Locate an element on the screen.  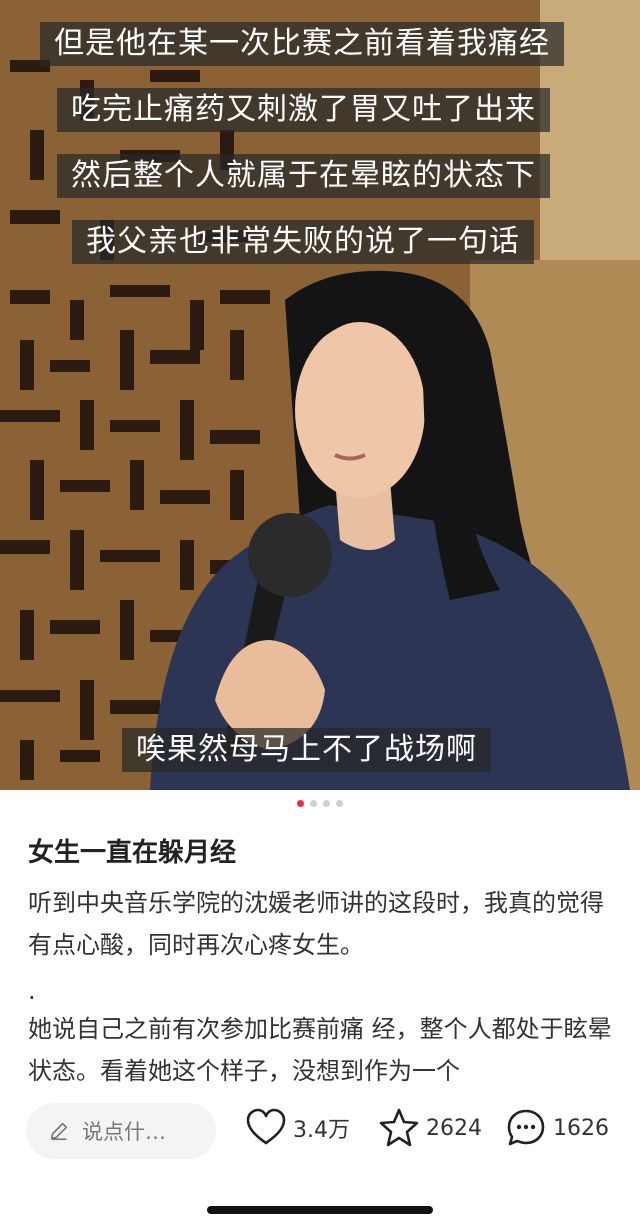
like-button: 3.4万 is located at coordinates (297, 1128).